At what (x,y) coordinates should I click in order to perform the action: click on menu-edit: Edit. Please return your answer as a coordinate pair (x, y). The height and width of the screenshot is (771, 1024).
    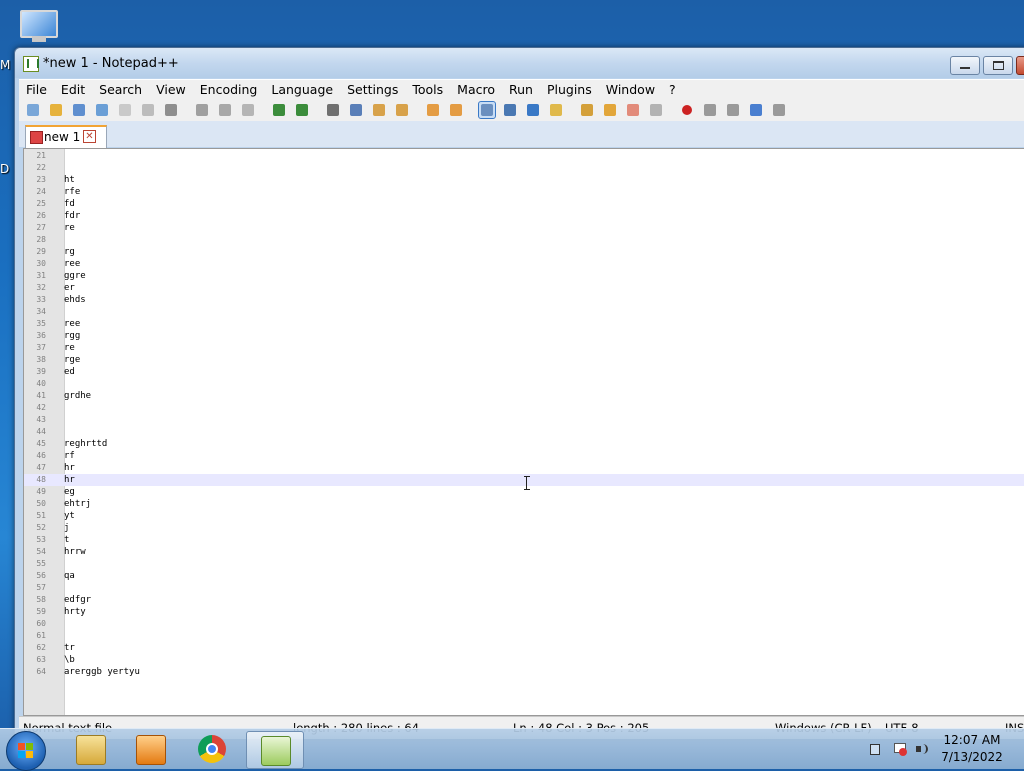
    Looking at the image, I should click on (73, 89).